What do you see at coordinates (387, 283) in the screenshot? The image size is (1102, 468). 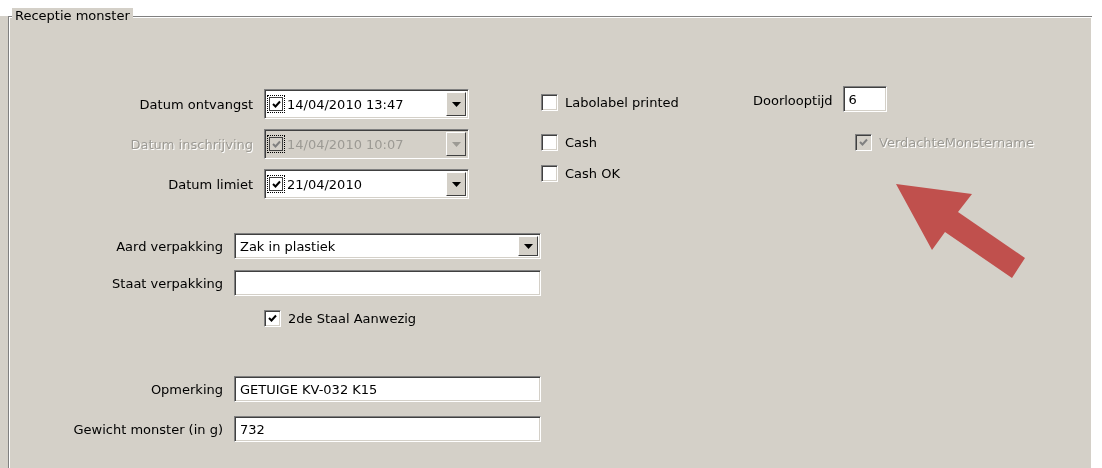 I see `input-field` at bounding box center [387, 283].